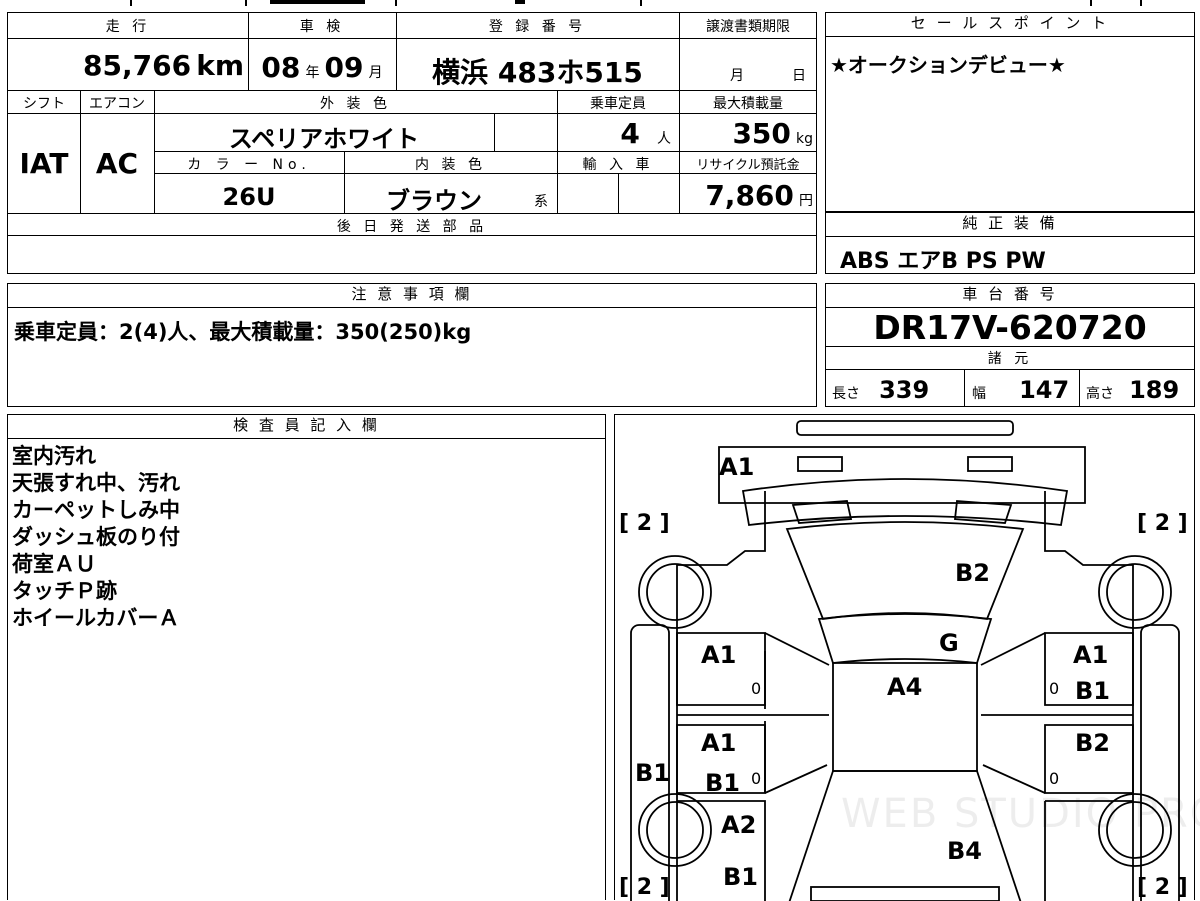 The width and height of the screenshot is (1200, 901). I want to click on mileage-value-cell: 85,766 km, so click(128, 65).